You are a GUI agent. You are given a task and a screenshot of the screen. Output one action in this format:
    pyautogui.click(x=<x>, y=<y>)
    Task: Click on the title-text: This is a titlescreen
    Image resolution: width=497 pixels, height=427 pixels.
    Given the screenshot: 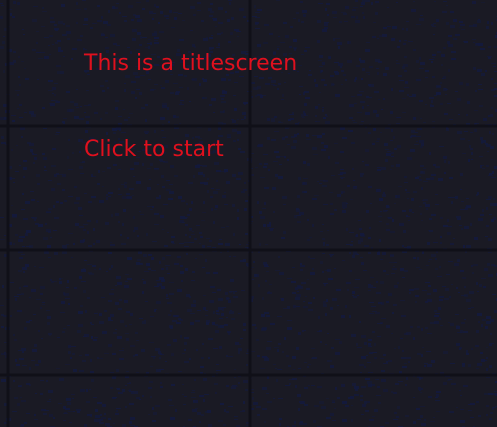 What is the action you would take?
    pyautogui.click(x=191, y=63)
    